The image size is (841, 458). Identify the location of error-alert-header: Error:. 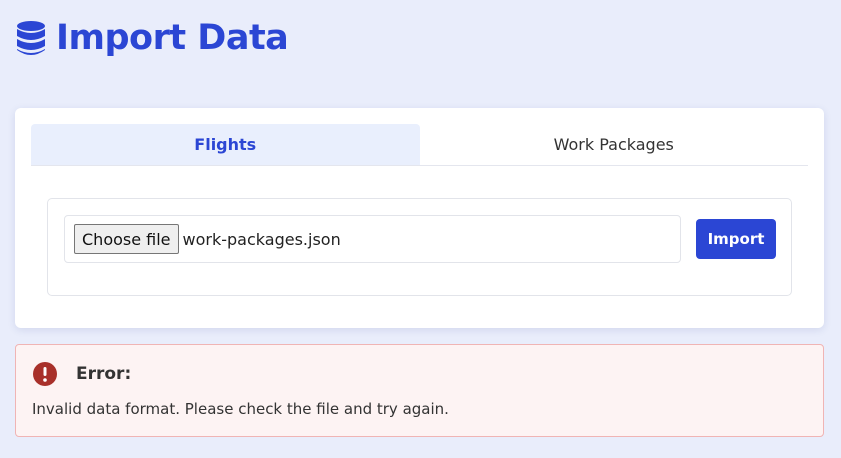
(81, 374).